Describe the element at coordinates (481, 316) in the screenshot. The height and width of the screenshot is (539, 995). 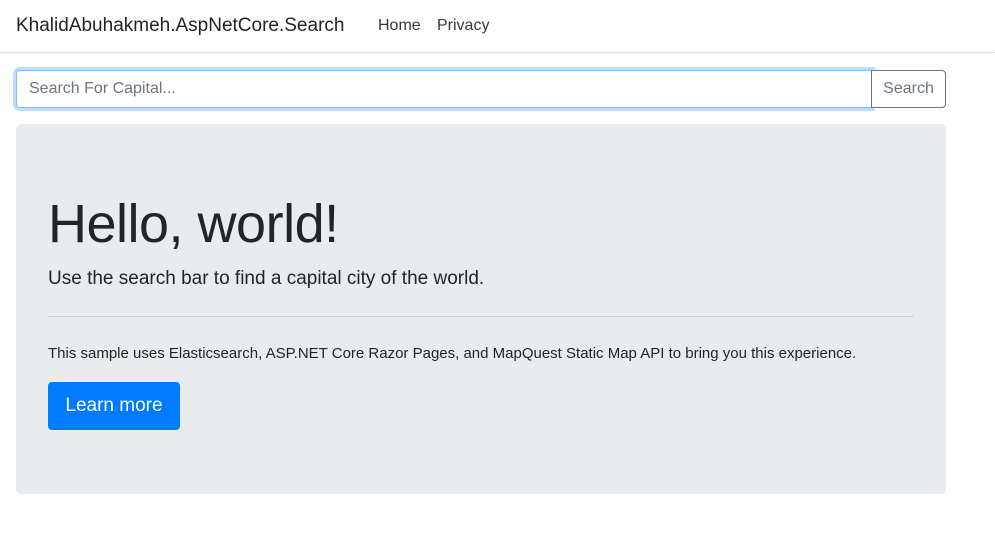
I see `divider` at that location.